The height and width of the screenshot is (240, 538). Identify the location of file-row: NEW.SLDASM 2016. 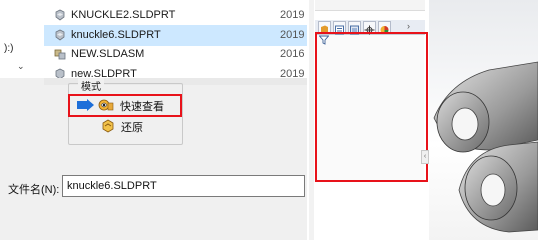
(175, 54).